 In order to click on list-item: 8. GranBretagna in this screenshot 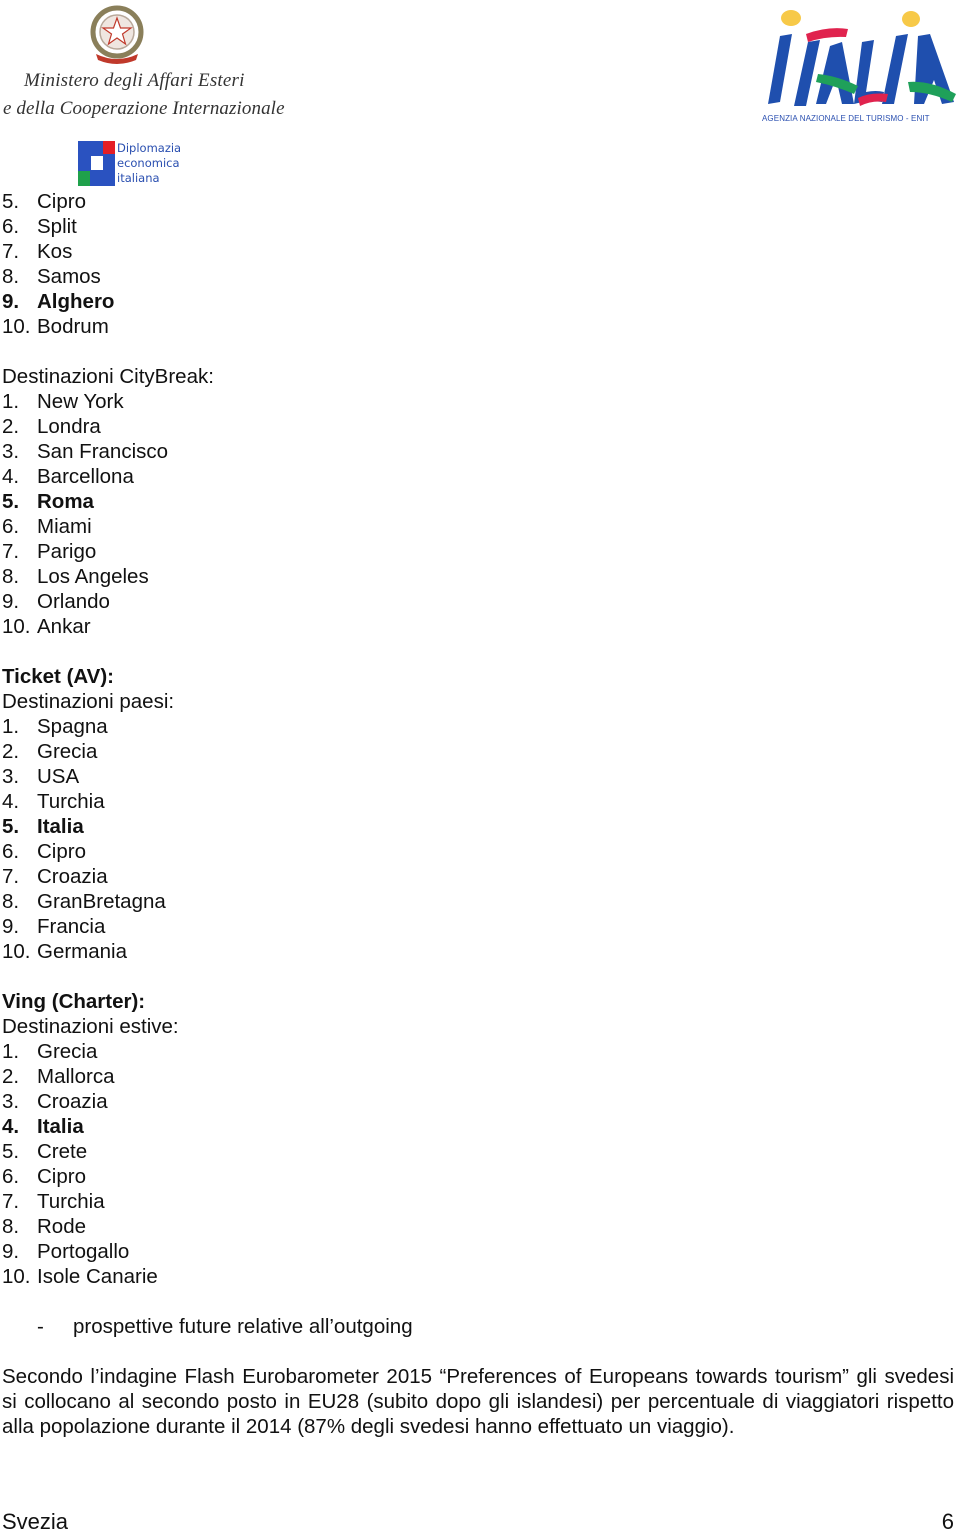, I will do `click(84, 901)`.